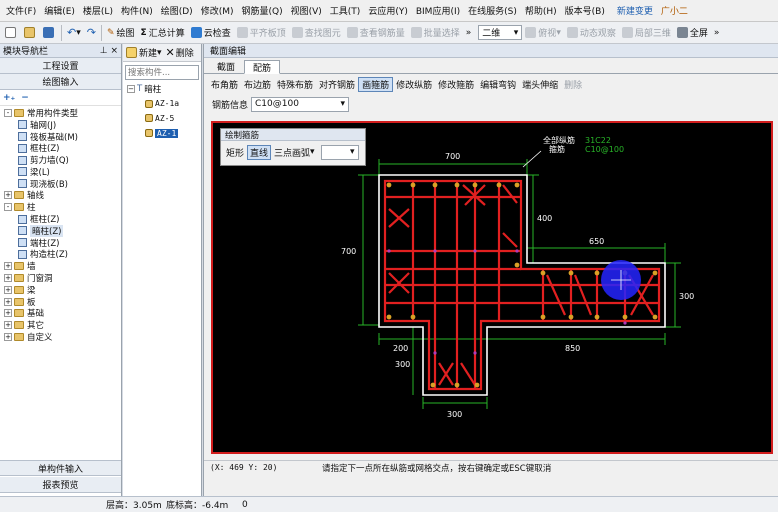 This screenshot has height=512, width=778. What do you see at coordinates (164, 133) in the screenshot?
I see `component-item-selected: AZ-1` at bounding box center [164, 133].